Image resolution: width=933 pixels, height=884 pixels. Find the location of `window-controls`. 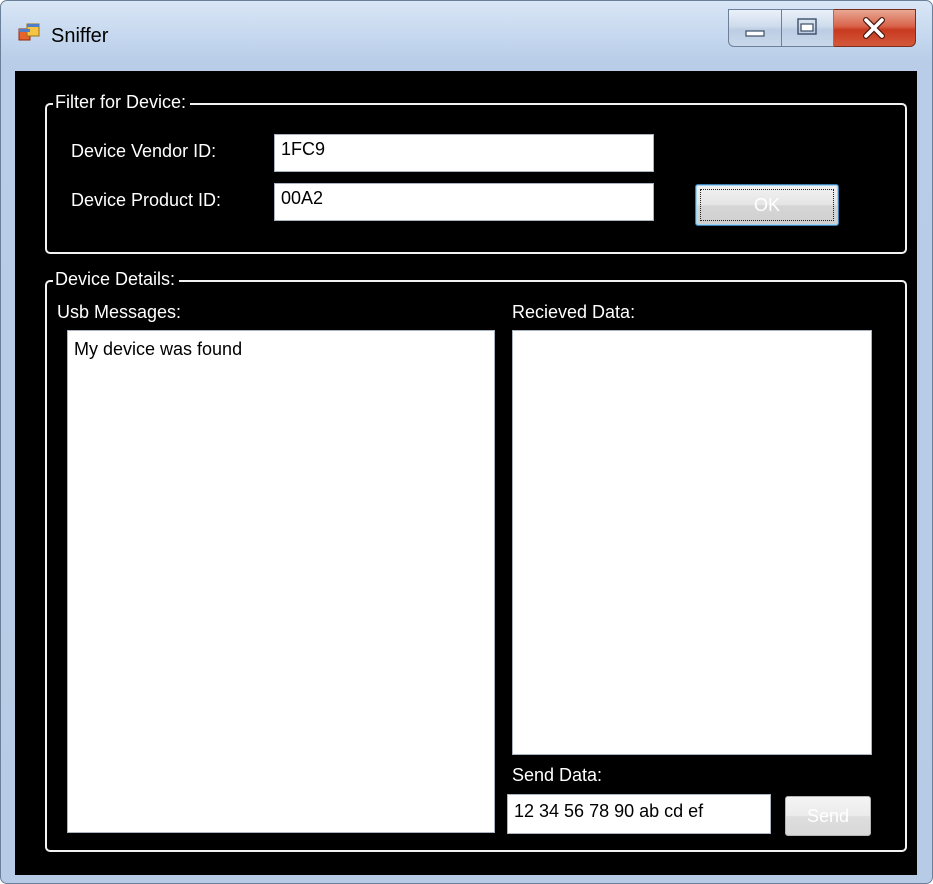

window-controls is located at coordinates (822, 29).